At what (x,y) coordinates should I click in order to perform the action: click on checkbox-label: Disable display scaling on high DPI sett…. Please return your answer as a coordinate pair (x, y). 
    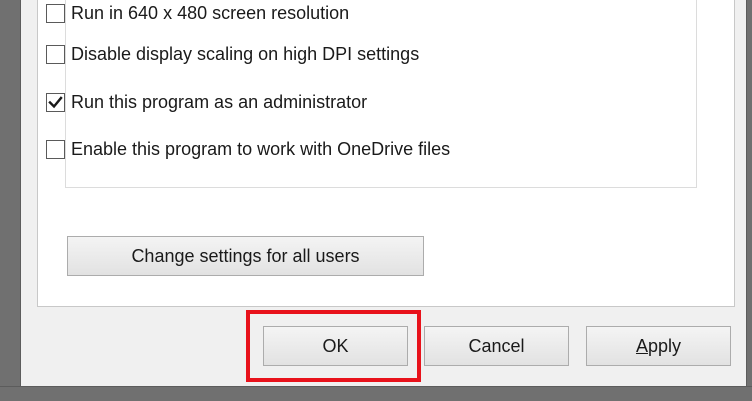
    Looking at the image, I should click on (245, 53).